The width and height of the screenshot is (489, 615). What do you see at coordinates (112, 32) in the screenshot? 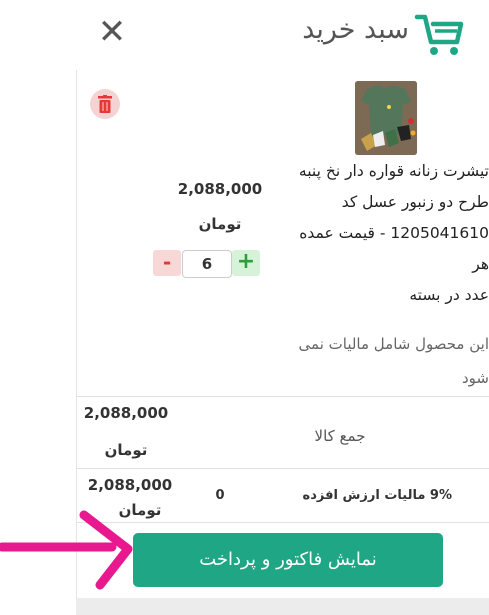
I see `close-icon: ✕` at bounding box center [112, 32].